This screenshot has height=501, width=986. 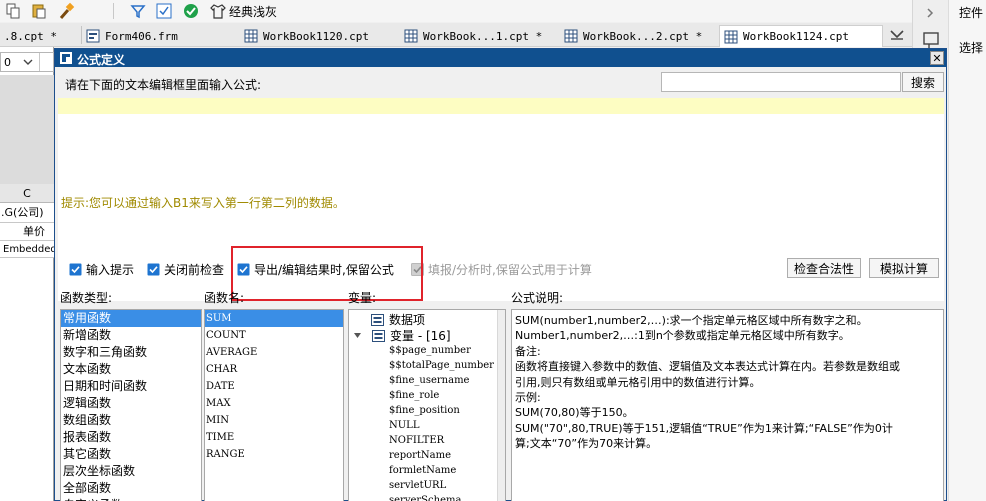 I want to click on button-label: 模拟计算, so click(x=903, y=268).